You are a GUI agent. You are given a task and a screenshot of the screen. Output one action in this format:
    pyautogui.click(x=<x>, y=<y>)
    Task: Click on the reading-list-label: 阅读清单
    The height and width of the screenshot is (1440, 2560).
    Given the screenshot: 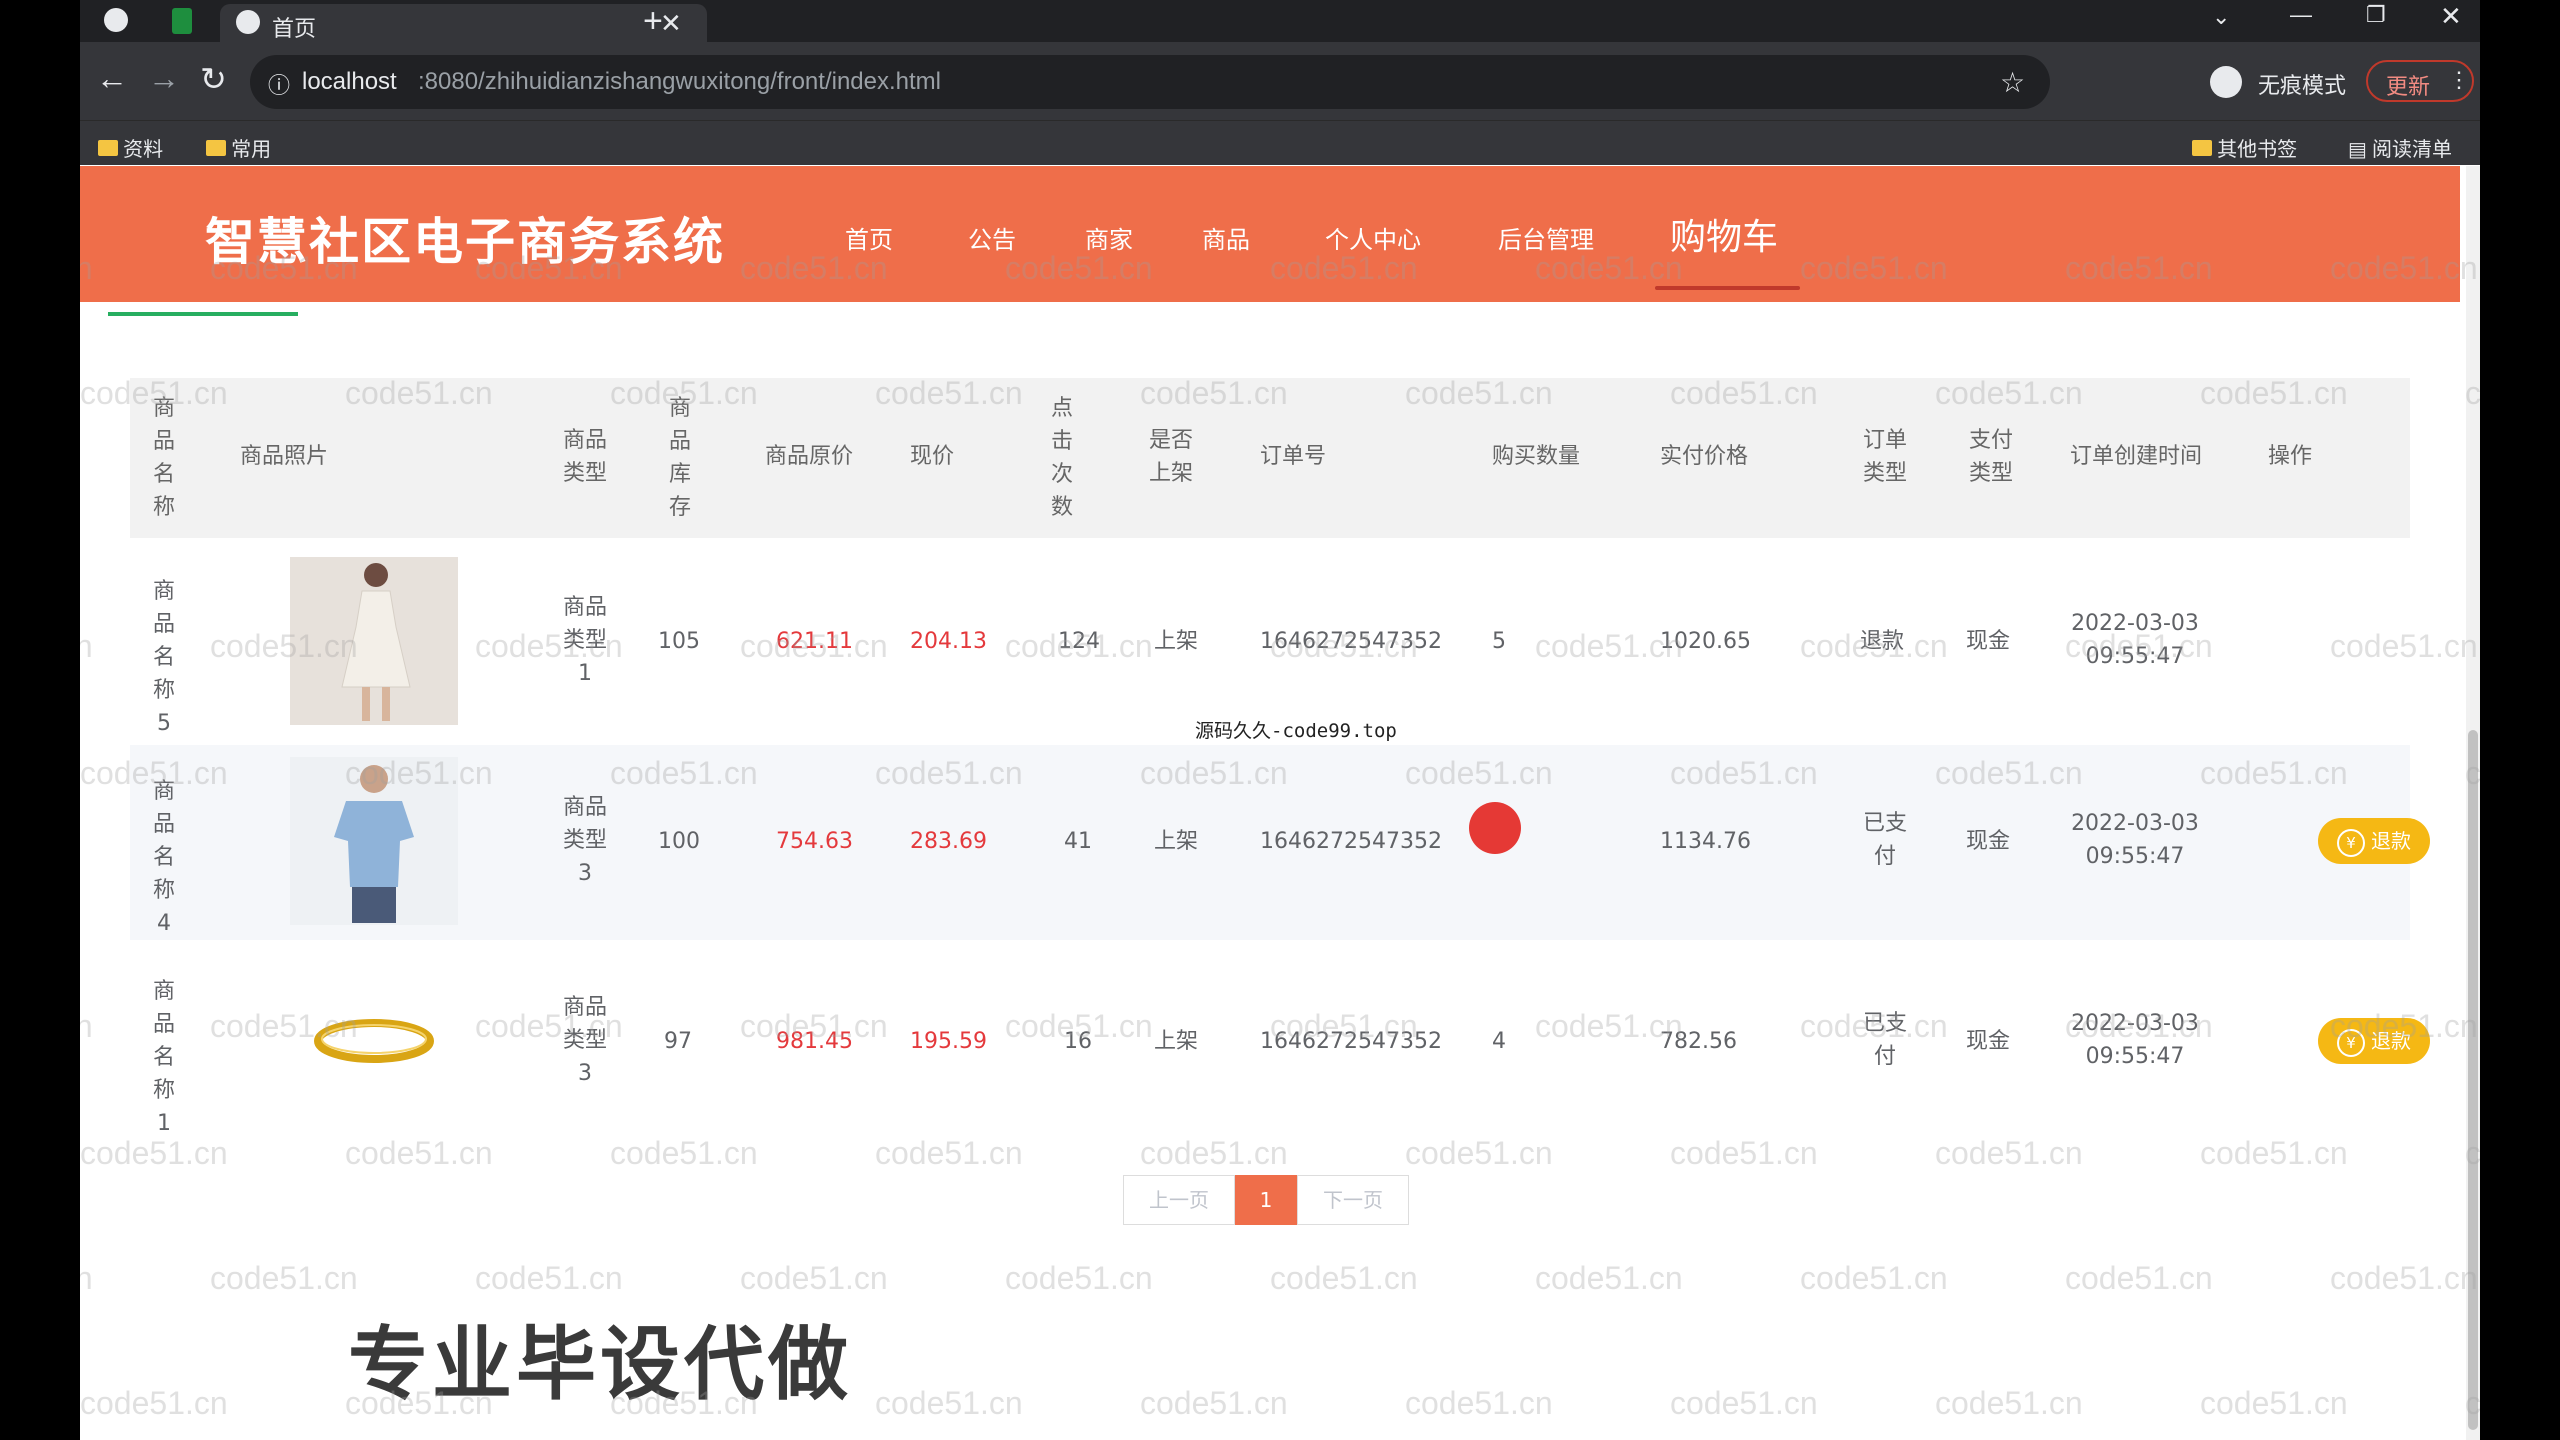 What is the action you would take?
    pyautogui.click(x=2412, y=150)
    